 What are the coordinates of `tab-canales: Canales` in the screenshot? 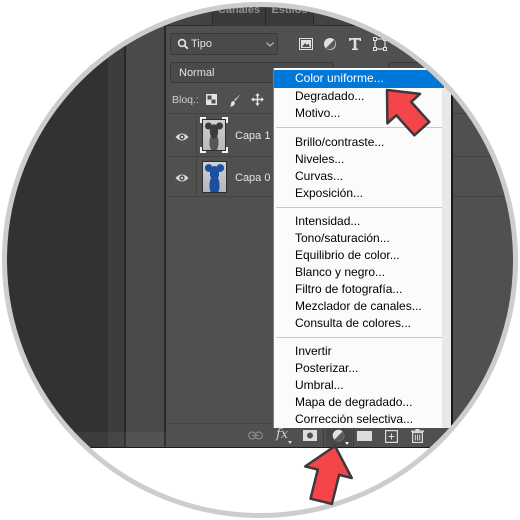 It's located at (239, 15).